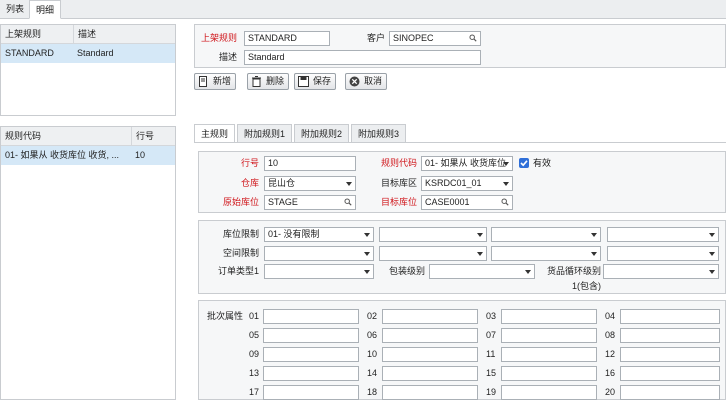  What do you see at coordinates (435, 38) in the screenshot?
I see `customer-input: SINOPEC` at bounding box center [435, 38].